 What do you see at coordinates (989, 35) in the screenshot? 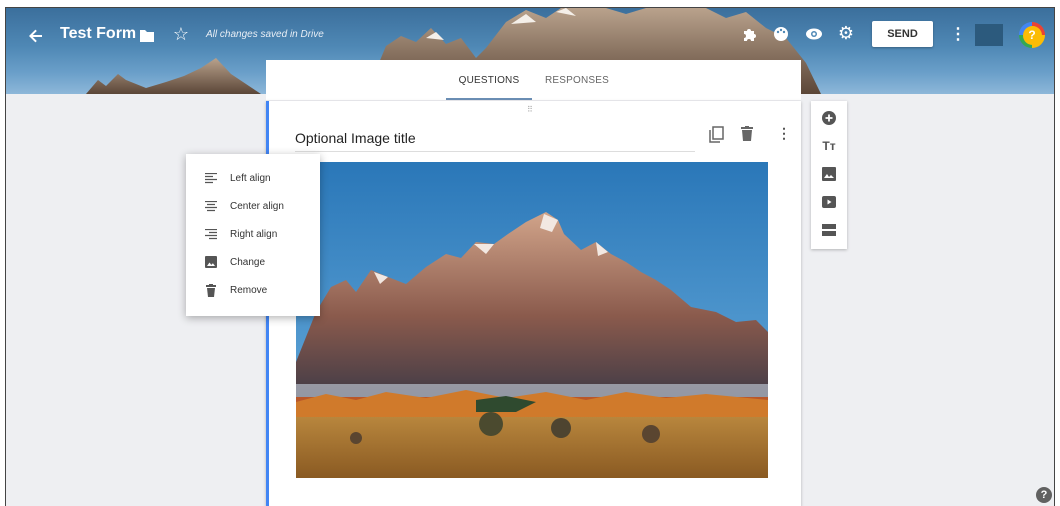
I see `account-switcher` at bounding box center [989, 35].